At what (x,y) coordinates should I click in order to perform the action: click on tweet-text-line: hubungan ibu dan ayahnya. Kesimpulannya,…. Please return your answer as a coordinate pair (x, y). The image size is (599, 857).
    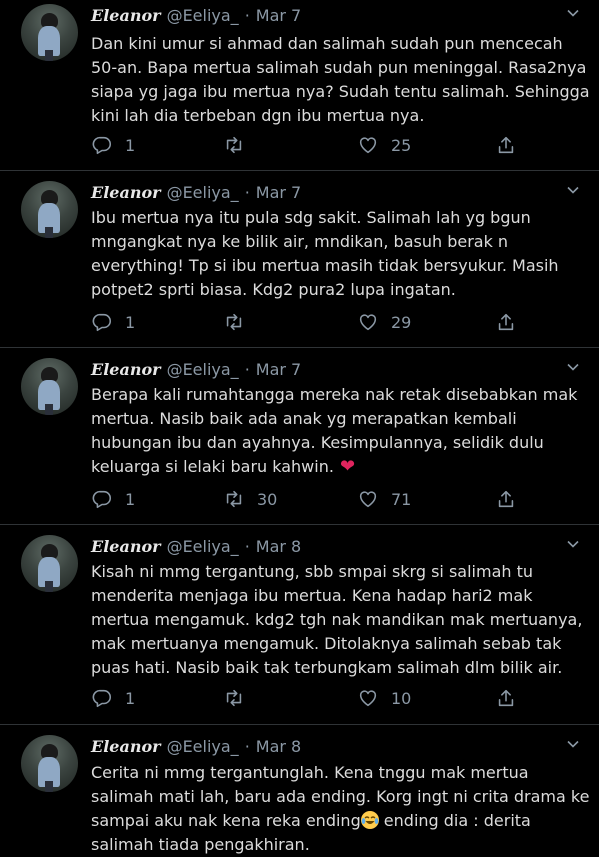
    Looking at the image, I should click on (317, 442).